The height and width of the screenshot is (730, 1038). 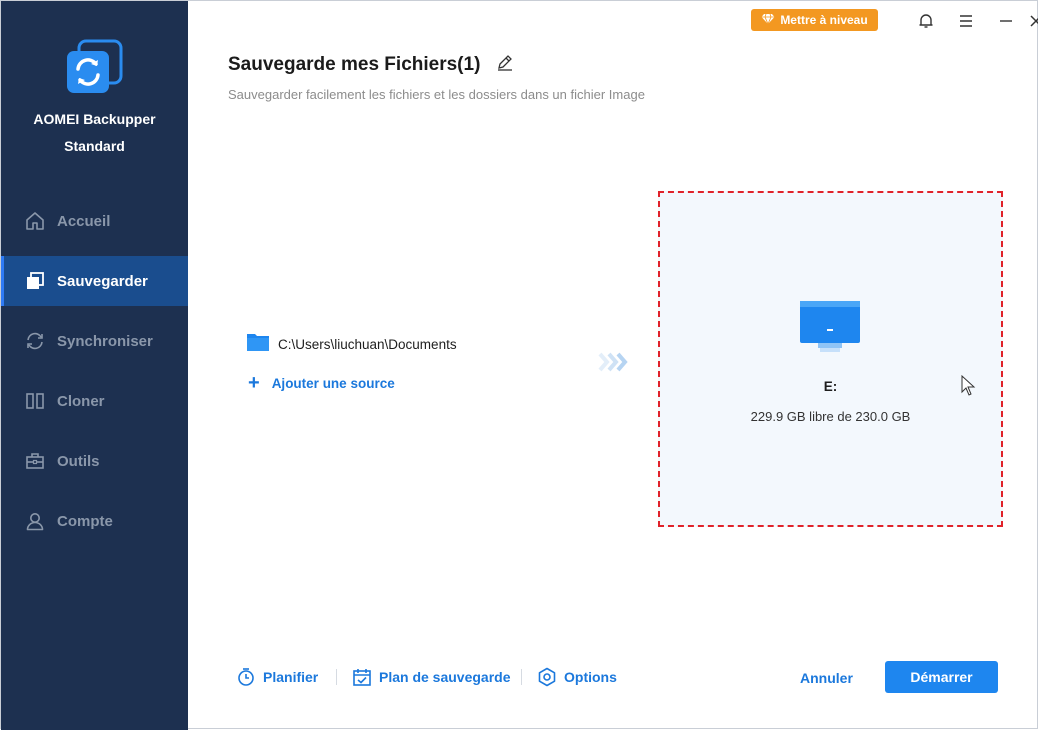 What do you see at coordinates (35, 221) in the screenshot?
I see `home-icon` at bounding box center [35, 221].